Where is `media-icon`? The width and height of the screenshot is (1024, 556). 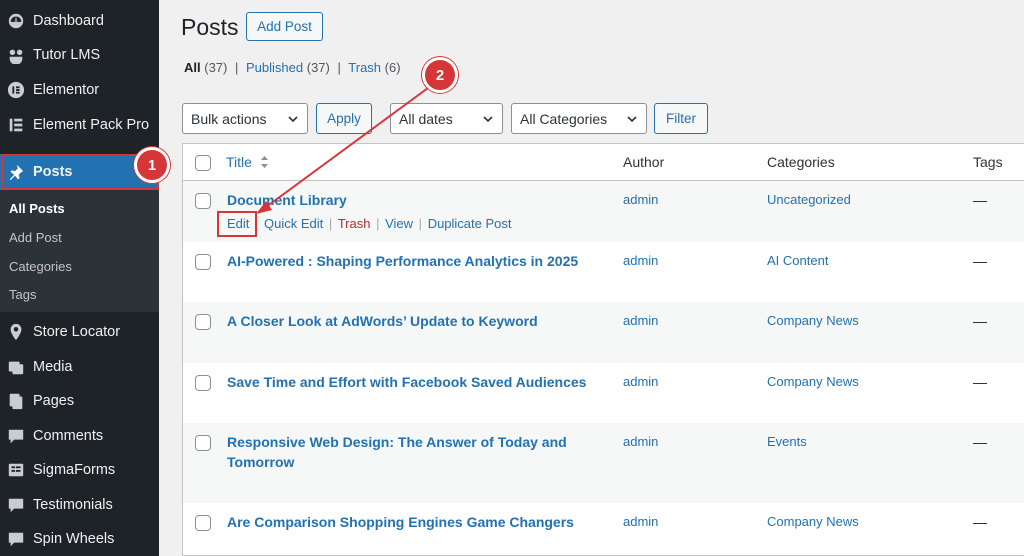
media-icon is located at coordinates (16, 367).